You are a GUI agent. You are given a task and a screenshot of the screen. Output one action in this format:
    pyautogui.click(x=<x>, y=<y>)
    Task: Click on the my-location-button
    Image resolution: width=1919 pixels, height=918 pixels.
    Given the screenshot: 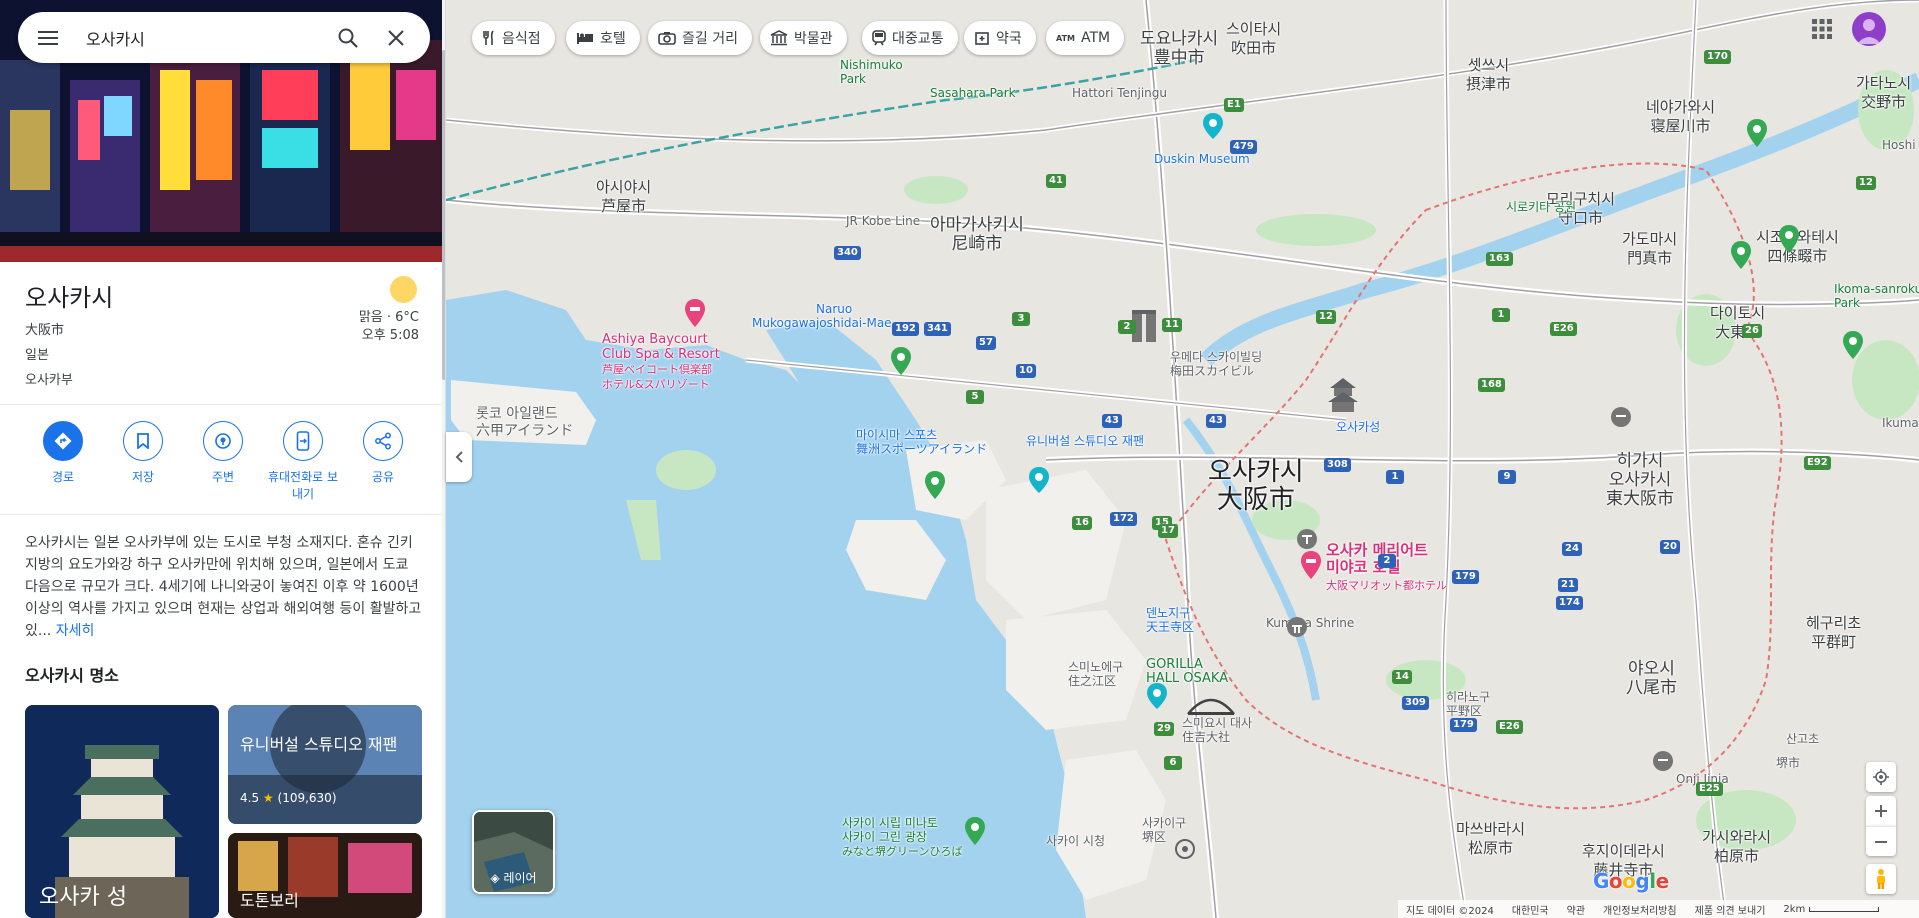 What is the action you would take?
    pyautogui.click(x=1881, y=777)
    